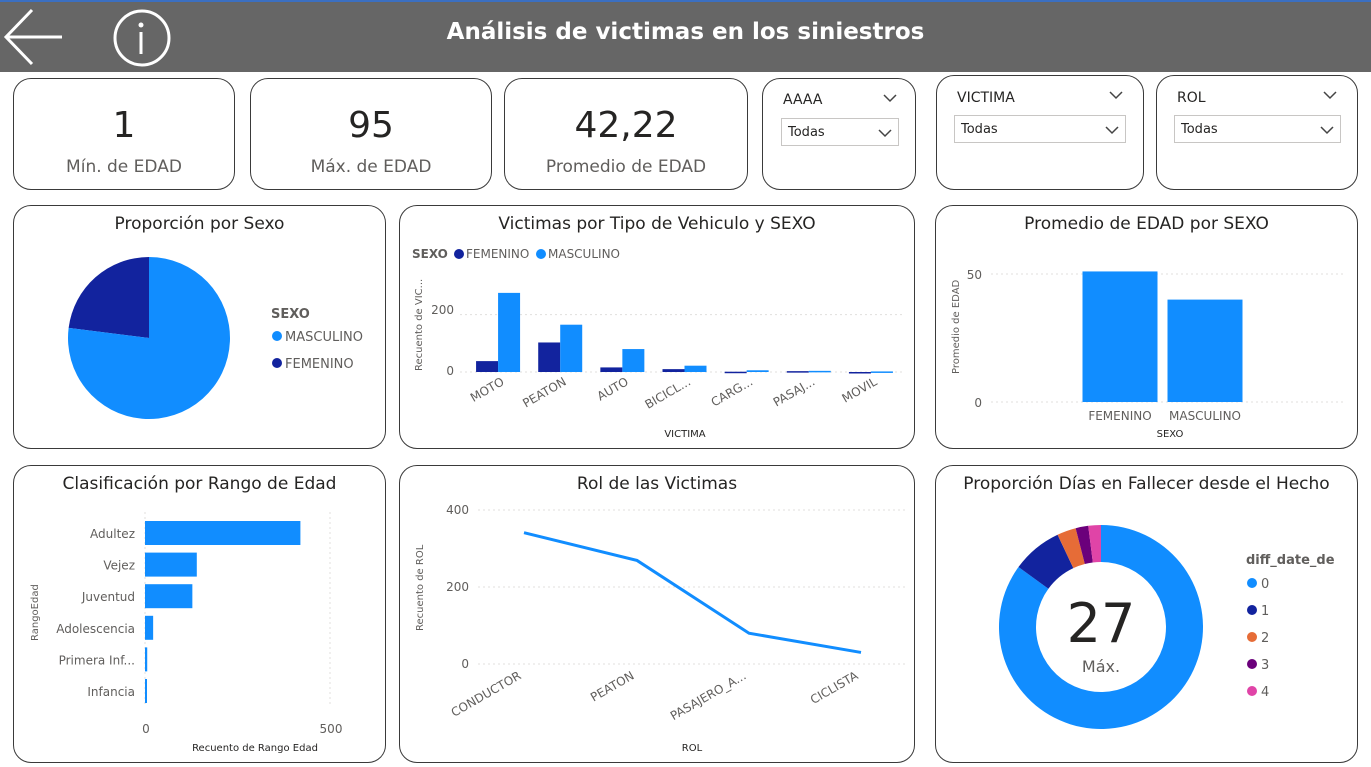 The image size is (1371, 767). I want to click on x-tick-label: MOVIL, so click(859, 389).